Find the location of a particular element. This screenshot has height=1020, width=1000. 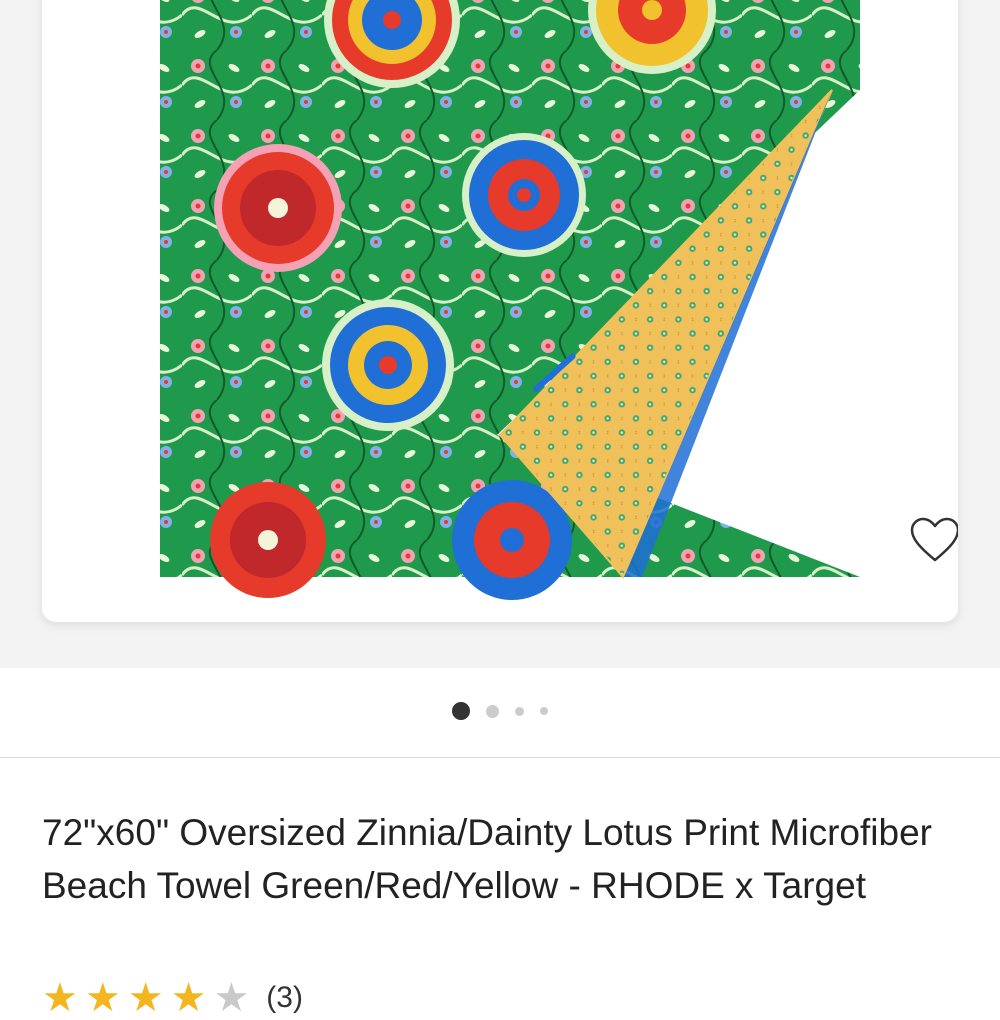

review-count: (3) is located at coordinates (284, 998).